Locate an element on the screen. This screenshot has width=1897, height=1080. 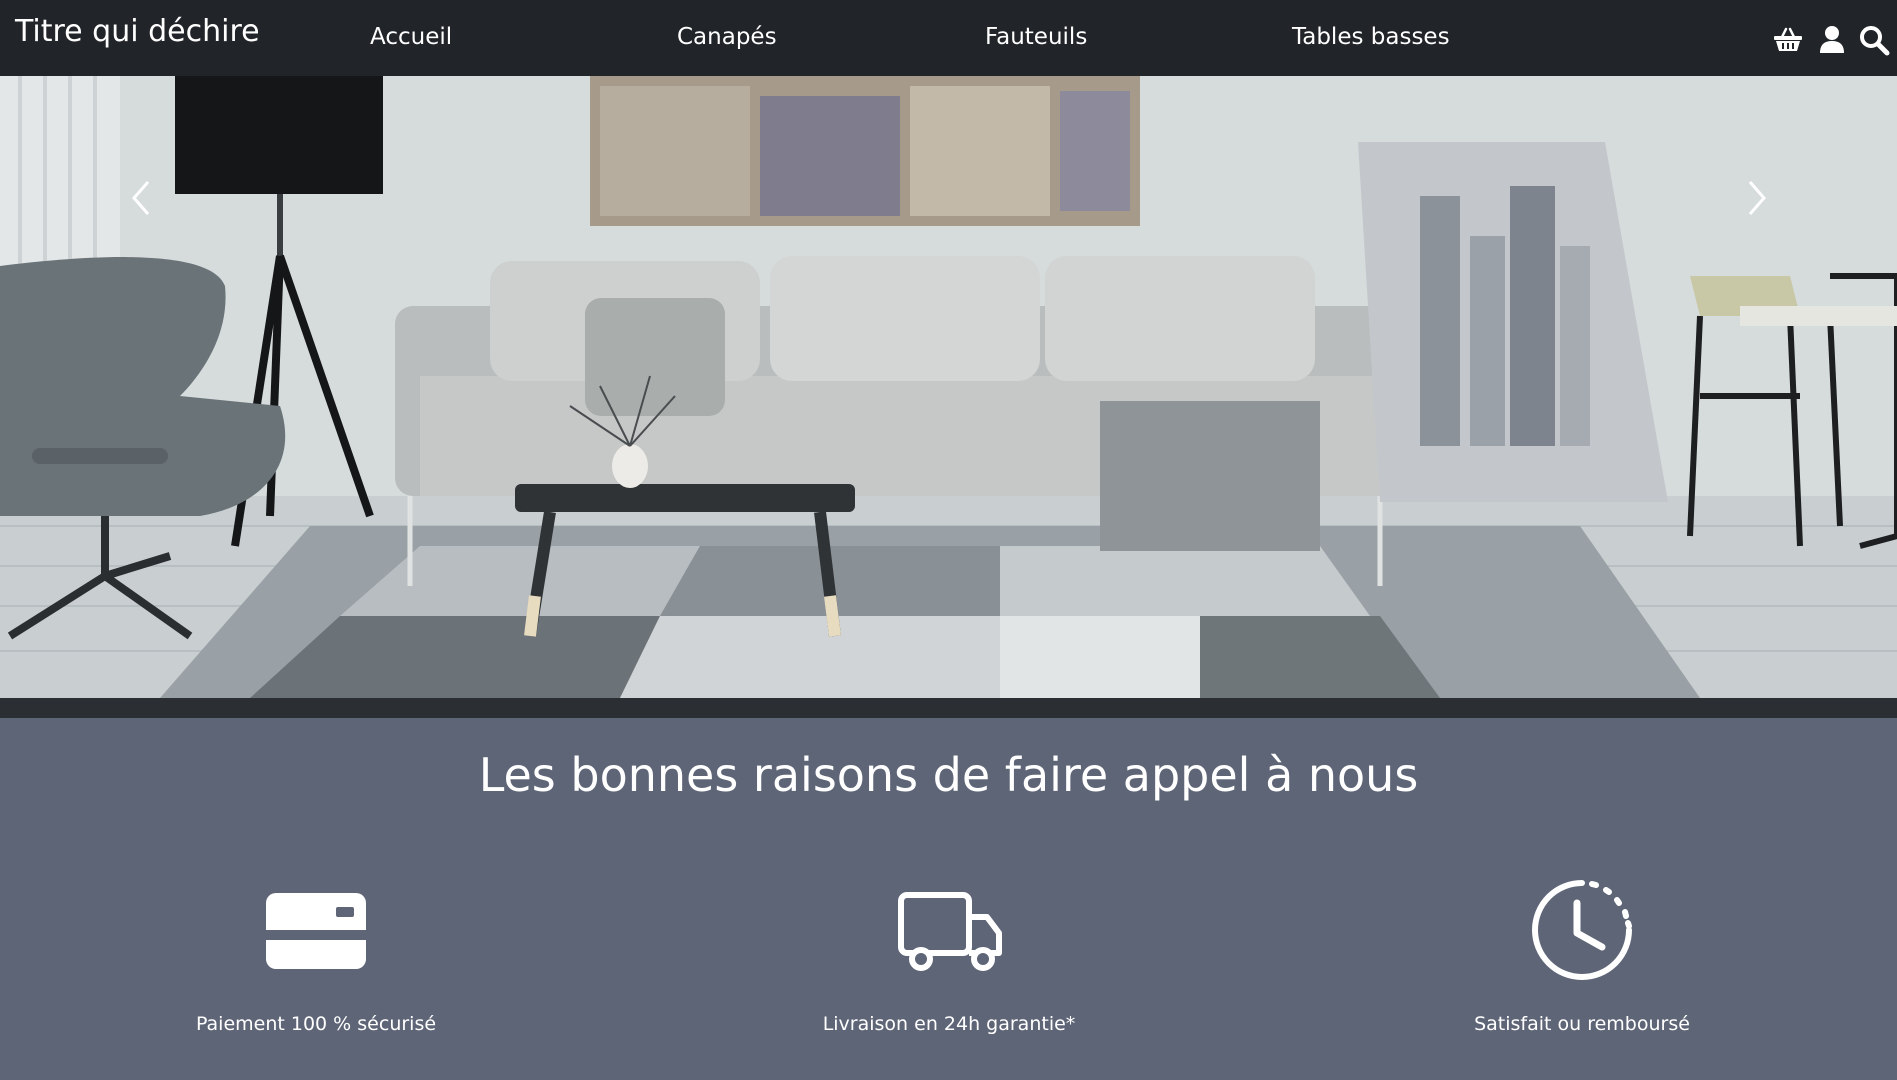
search-icon is located at coordinates (1874, 40).